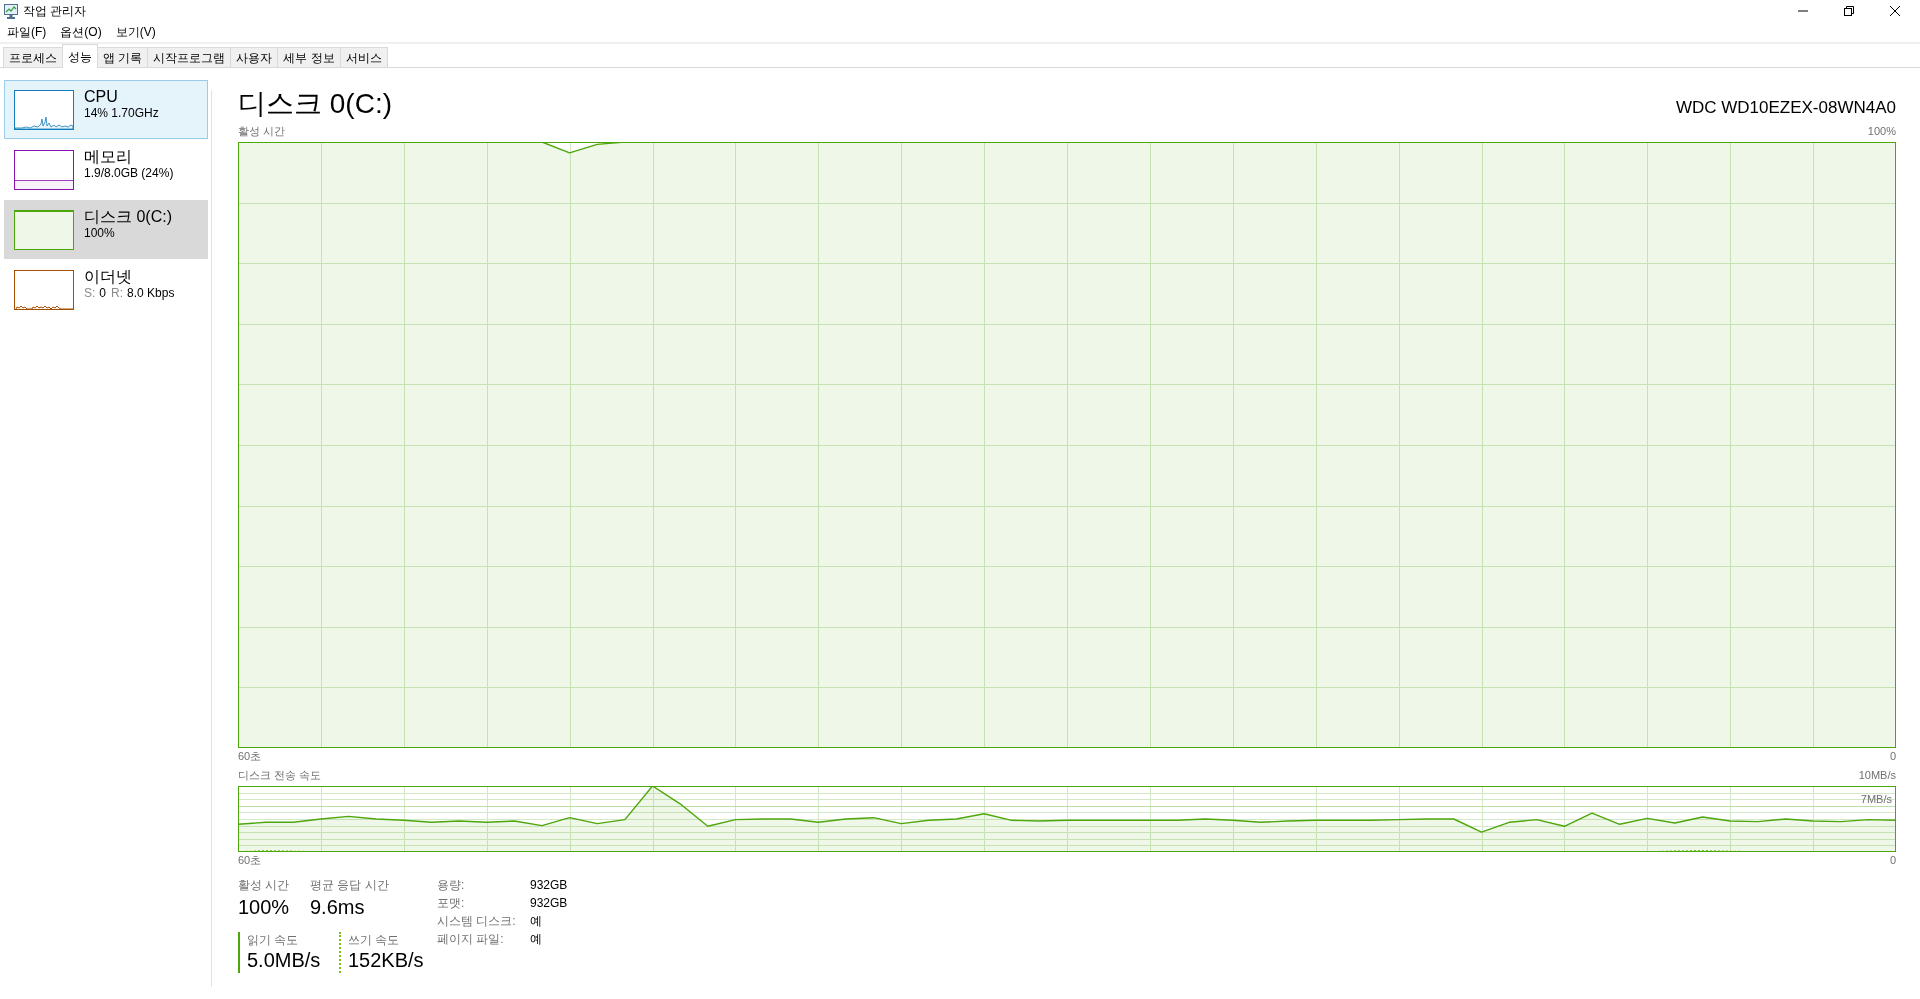 The height and width of the screenshot is (999, 1920). Describe the element at coordinates (262, 131) in the screenshot. I see `graph-title: 활성 시간` at that location.